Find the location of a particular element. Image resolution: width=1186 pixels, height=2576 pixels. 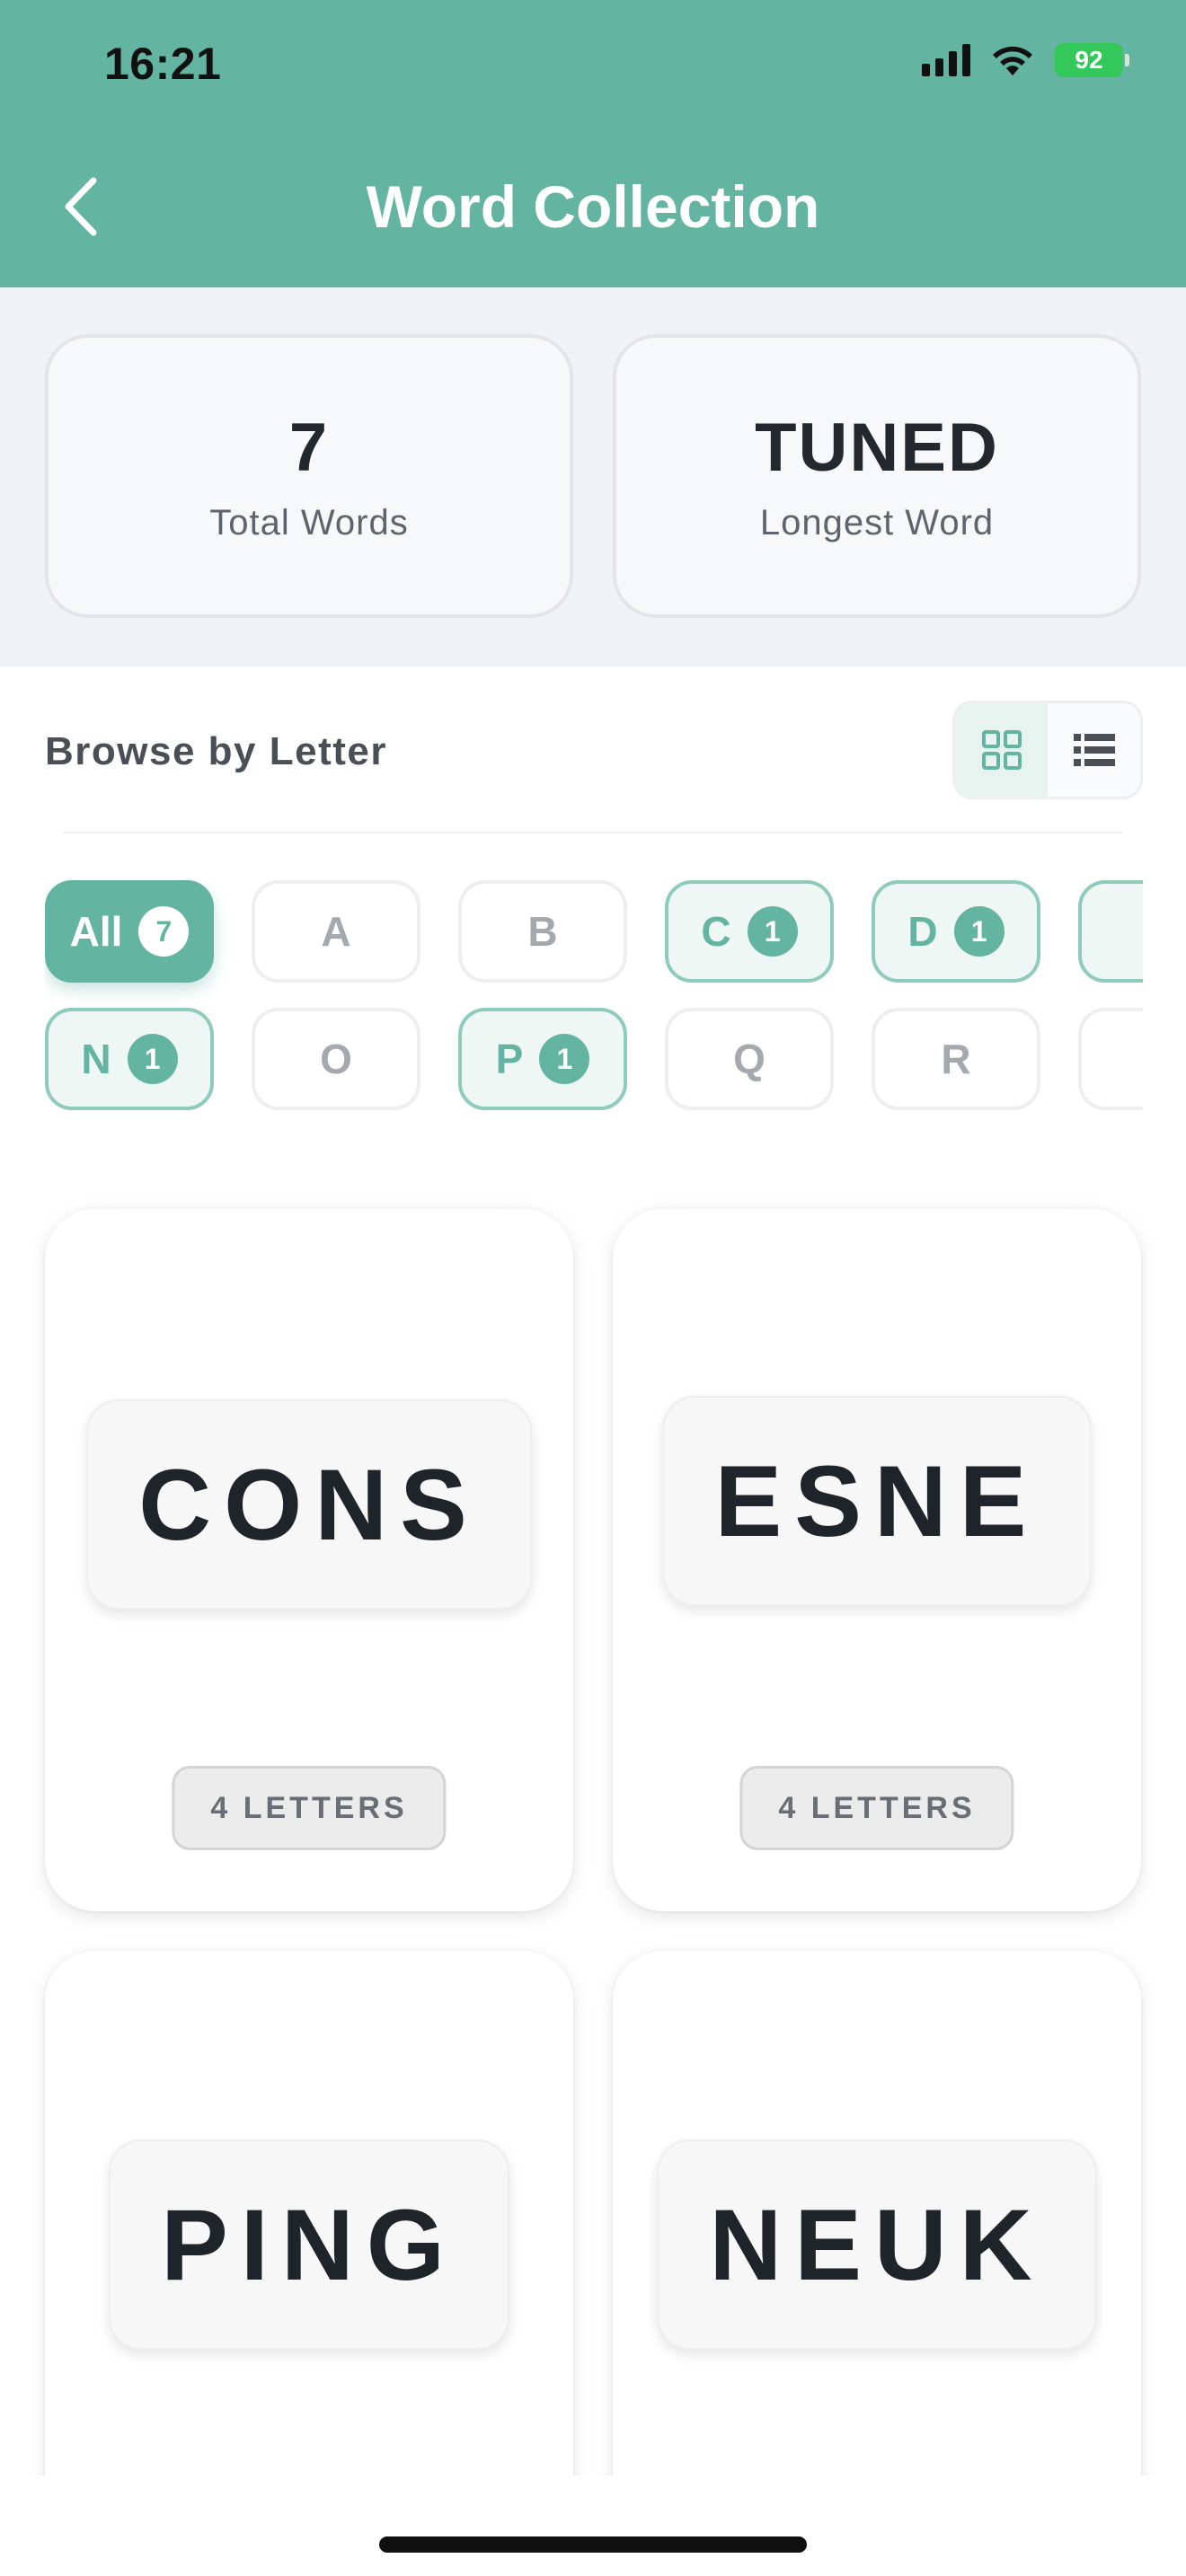

stats-section: 7 Total Words TUNED Longest Word is located at coordinates (593, 476).